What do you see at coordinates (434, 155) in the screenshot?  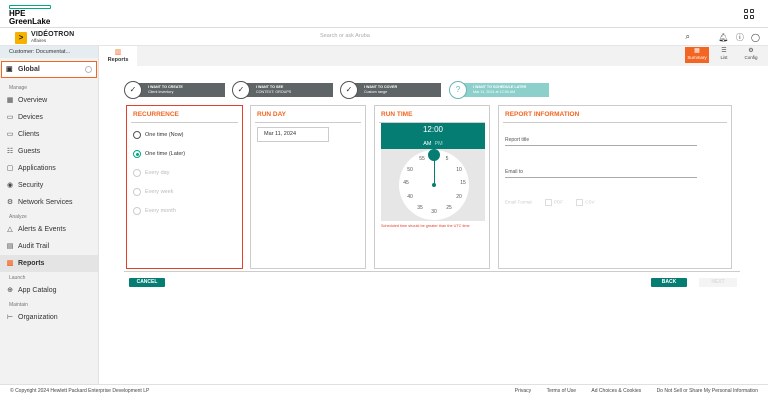 I see `clock-hand-knob` at bounding box center [434, 155].